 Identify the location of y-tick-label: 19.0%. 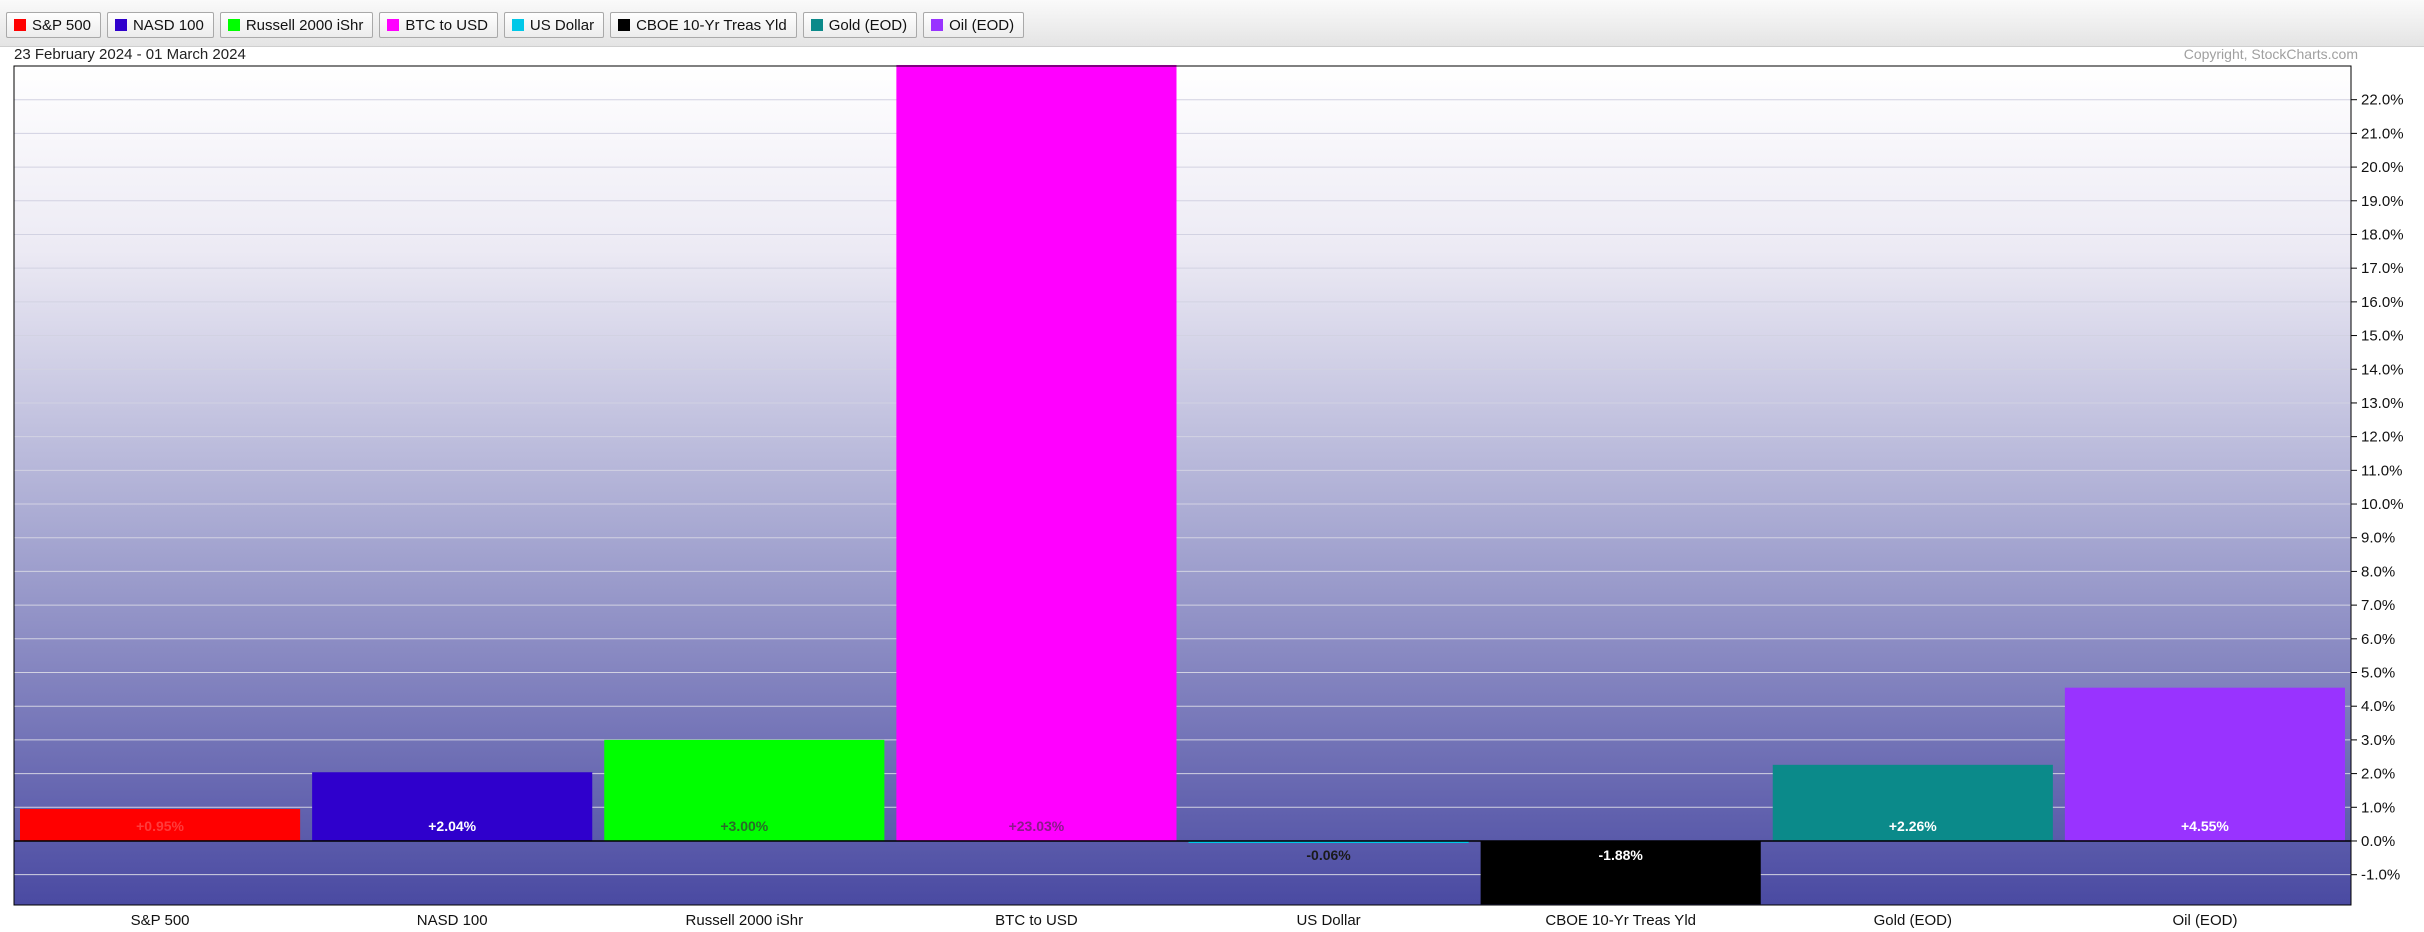
(2382, 201).